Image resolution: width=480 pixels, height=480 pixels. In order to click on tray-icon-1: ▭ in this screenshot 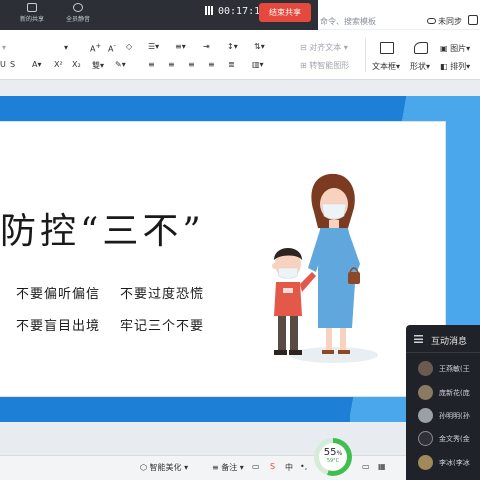, I will do `click(366, 466)`.